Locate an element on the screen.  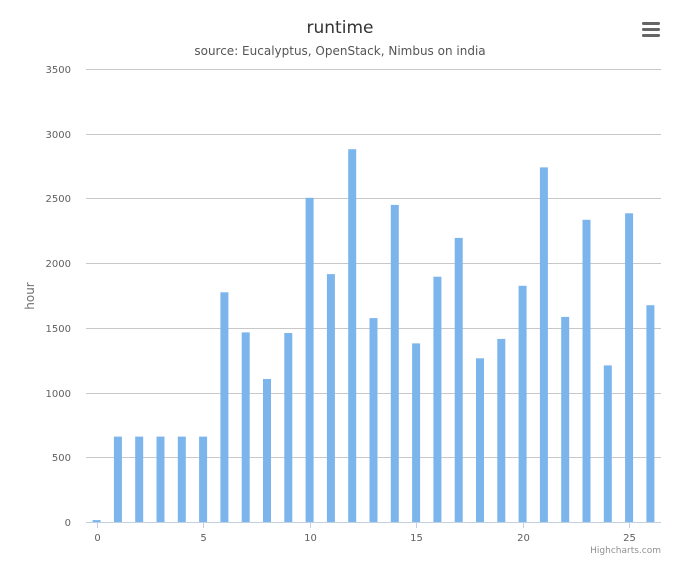
x-tick-label: 0 is located at coordinates (97, 538).